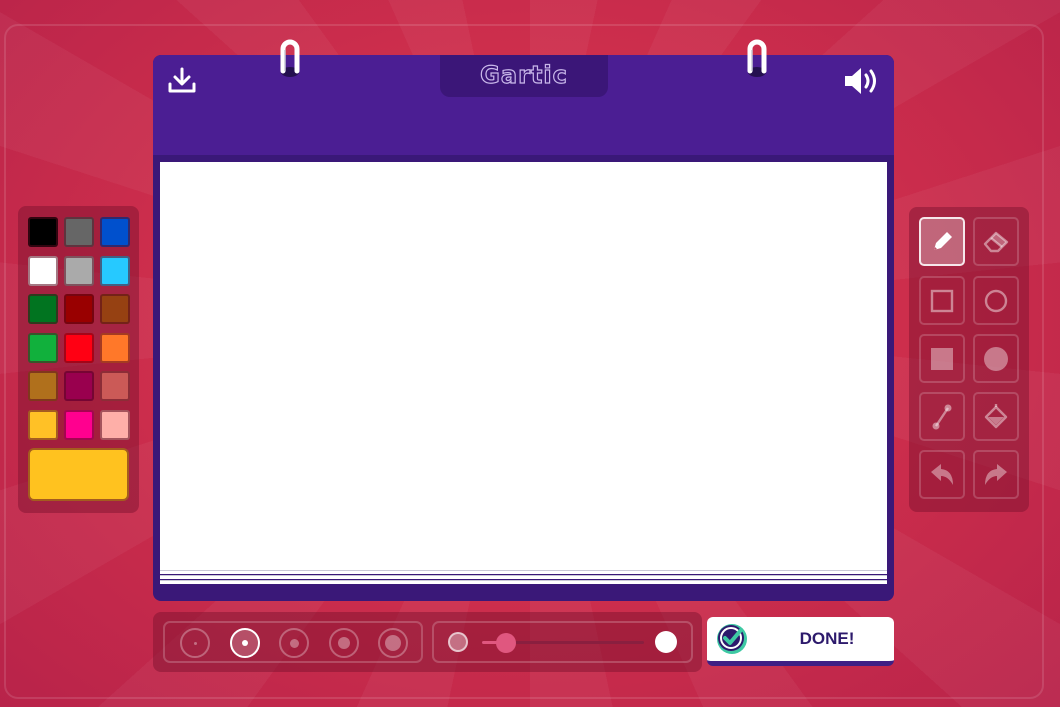  I want to click on redo-tool, so click(996, 474).